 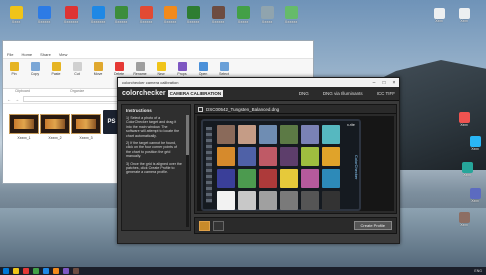 What do you see at coordinates (63, 54) in the screenshot?
I see `tab-view: View` at bounding box center [63, 54].